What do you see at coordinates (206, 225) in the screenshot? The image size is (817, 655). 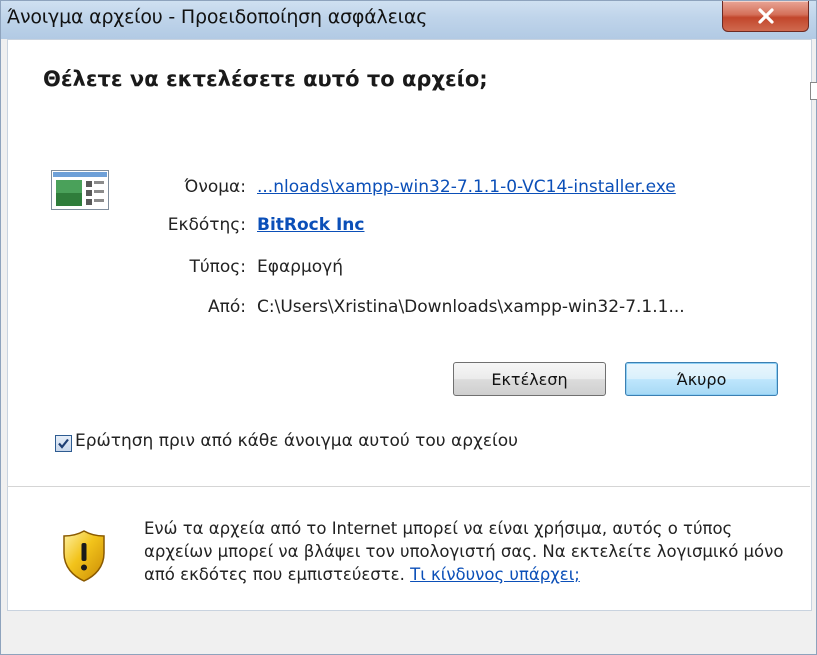 I see `publisher-label: Εκδότης:` at bounding box center [206, 225].